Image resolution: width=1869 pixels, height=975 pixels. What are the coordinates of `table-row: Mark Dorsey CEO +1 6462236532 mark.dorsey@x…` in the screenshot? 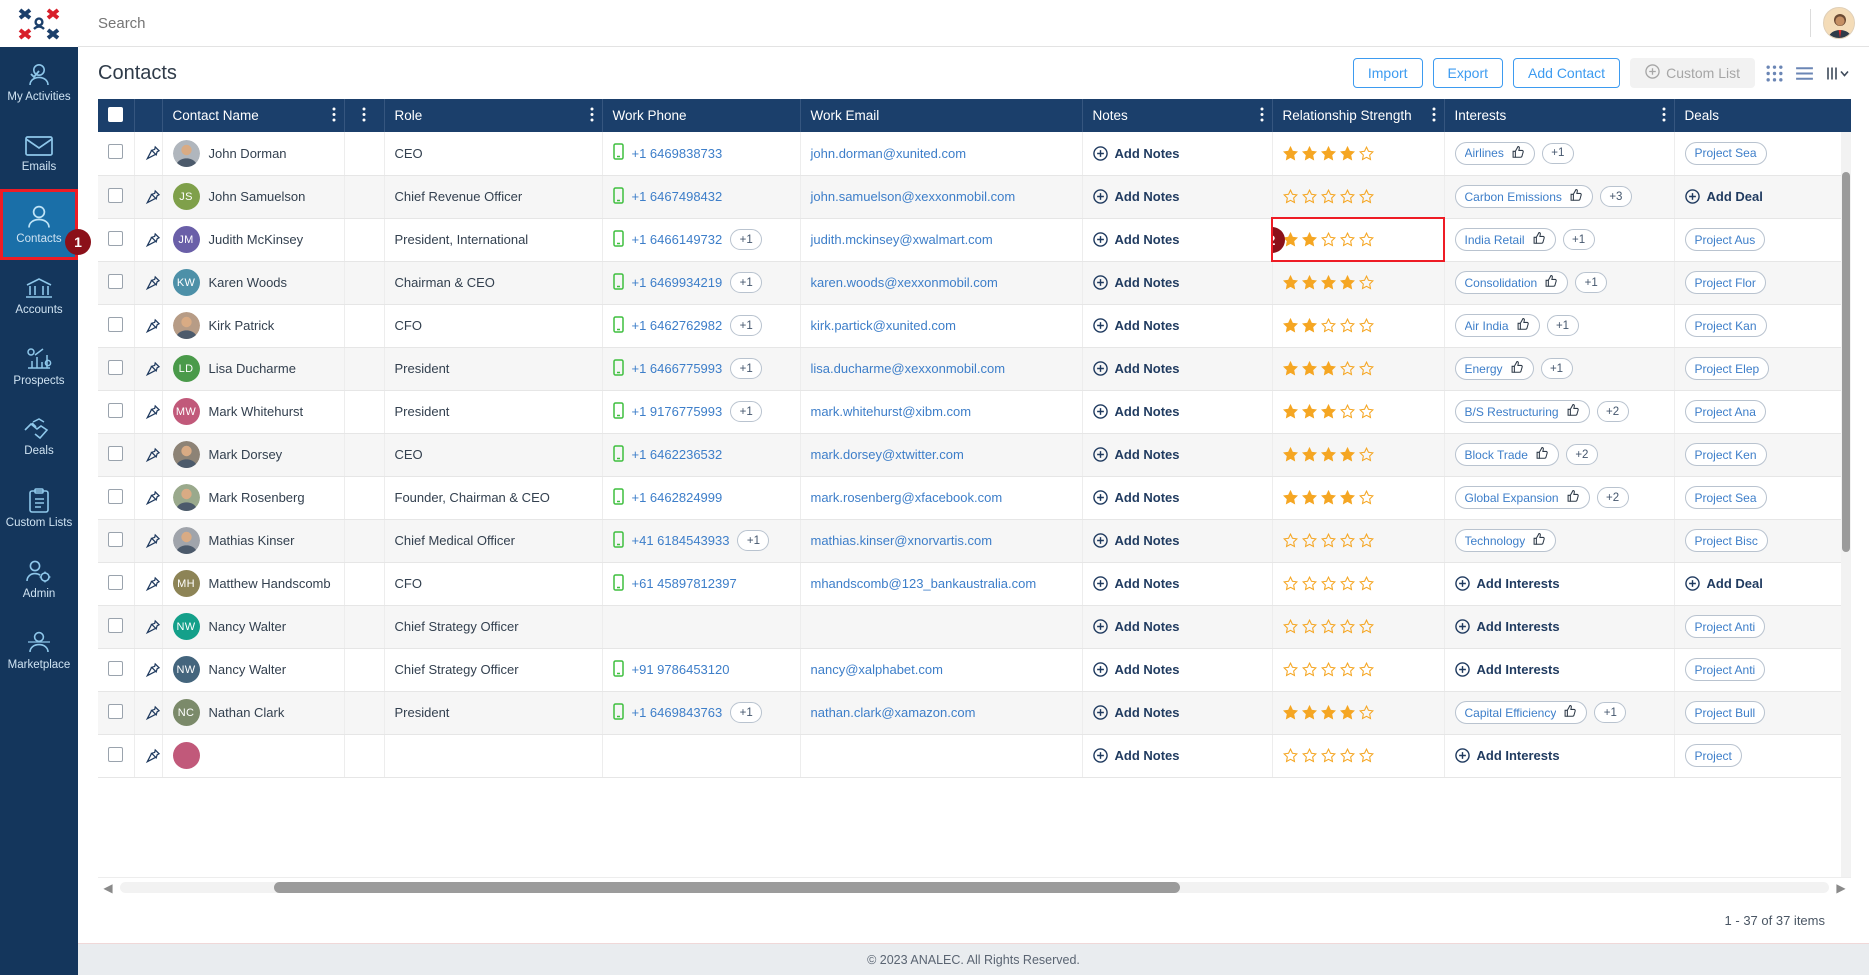 It's located at (974, 455).